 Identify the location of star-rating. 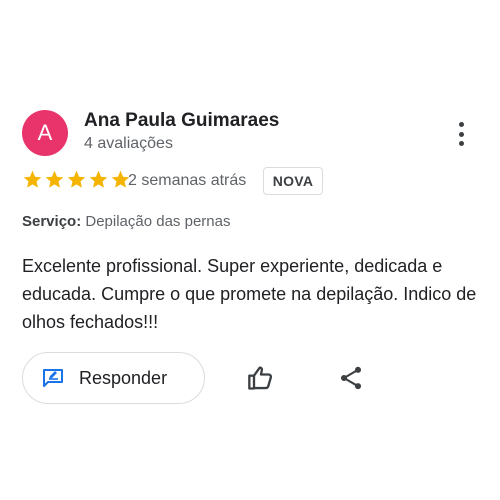
(76, 179).